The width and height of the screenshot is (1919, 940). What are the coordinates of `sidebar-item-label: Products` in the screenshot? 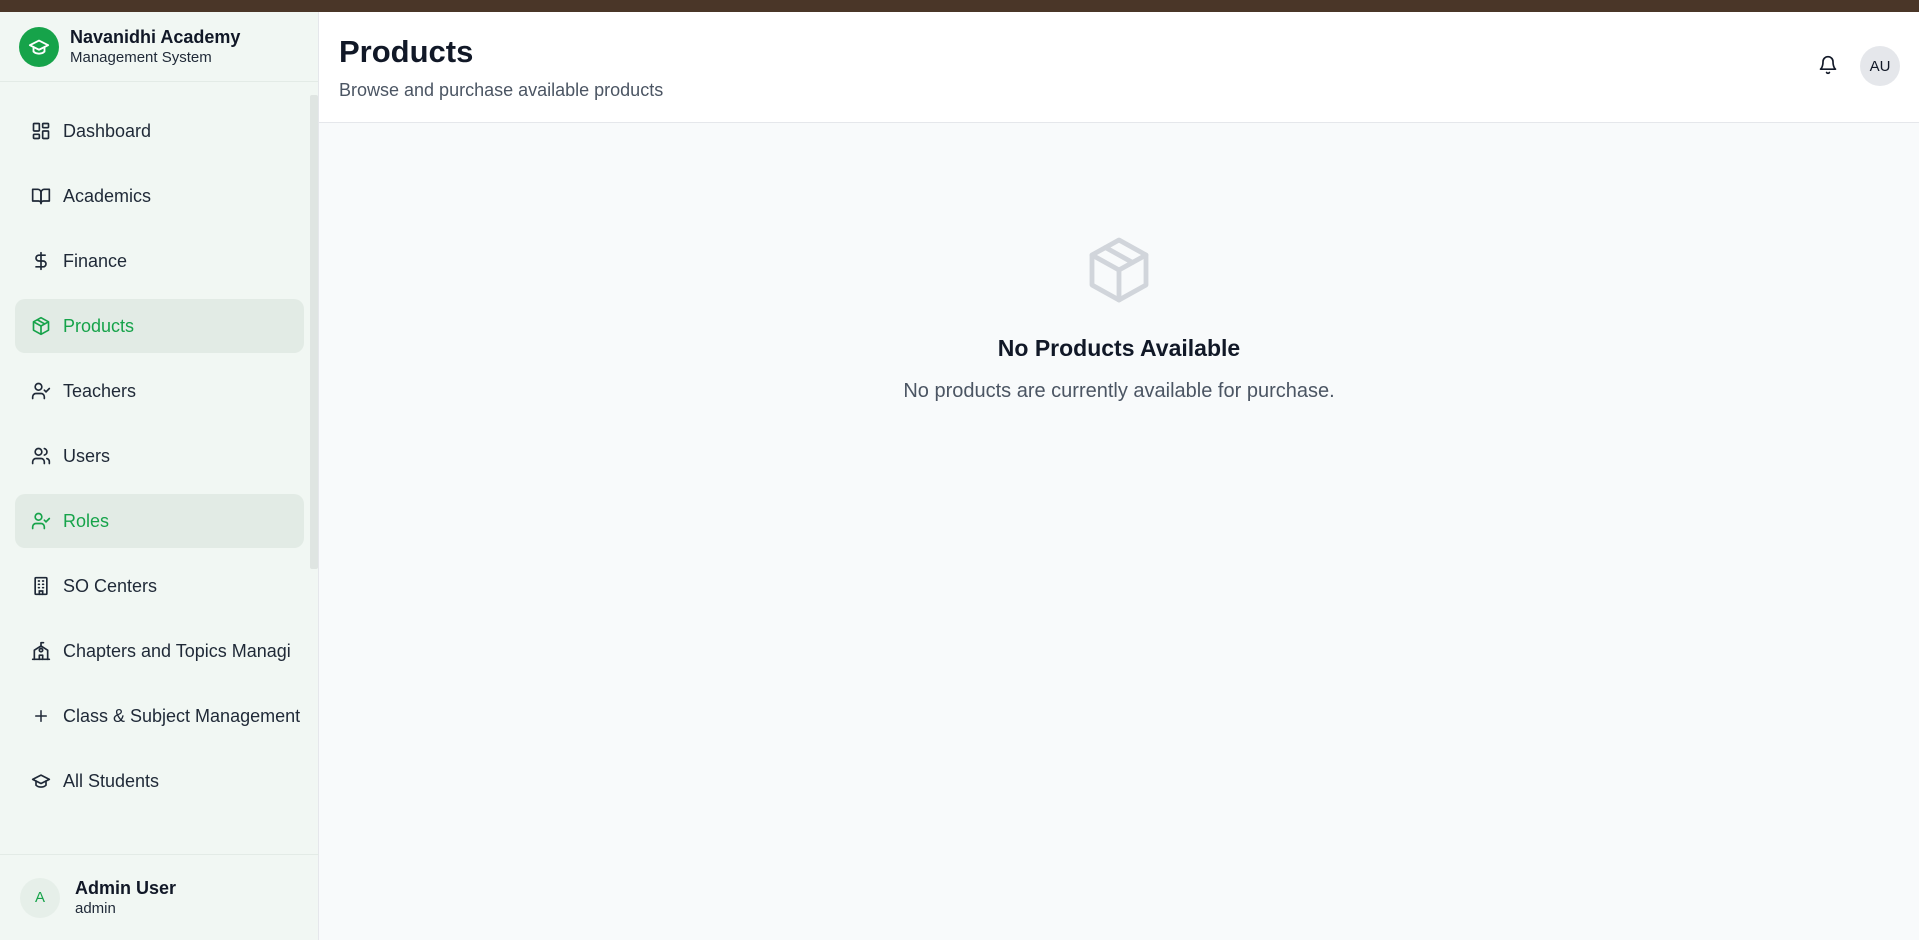 It's located at (99, 325).